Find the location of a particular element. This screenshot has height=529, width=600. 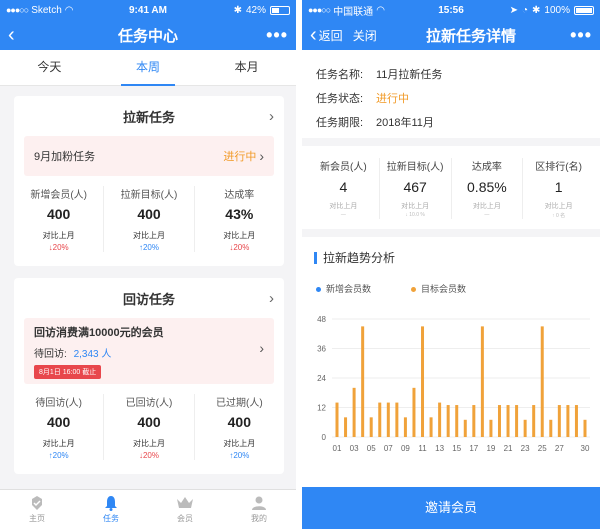

metric-label: 区排行(名) is located at coordinates (558, 167).